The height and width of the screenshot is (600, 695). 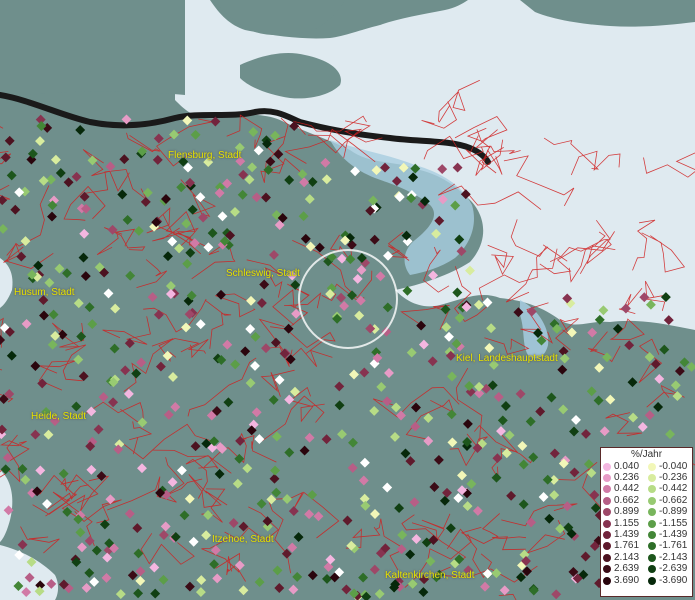 I want to click on legend-row: 0.442 -0.442, so click(x=648, y=489).